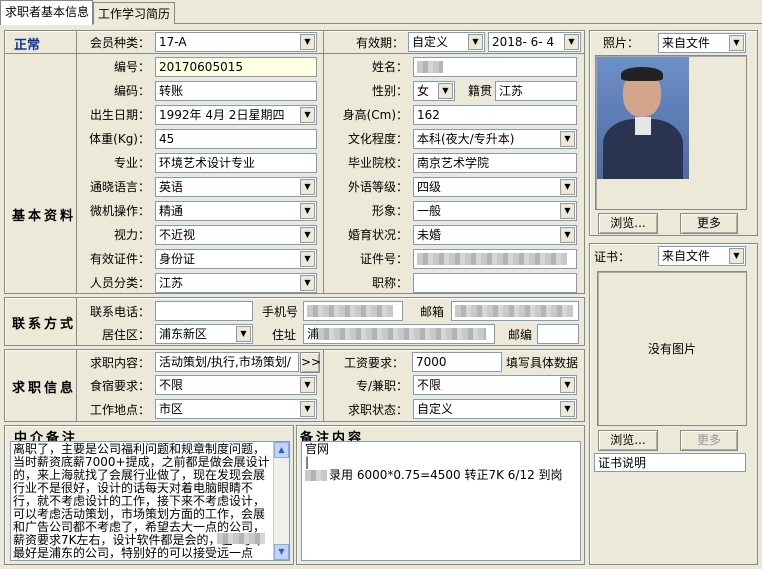 This screenshot has width=762, height=569. Describe the element at coordinates (430, 67) in the screenshot. I see `redacted-name` at that location.